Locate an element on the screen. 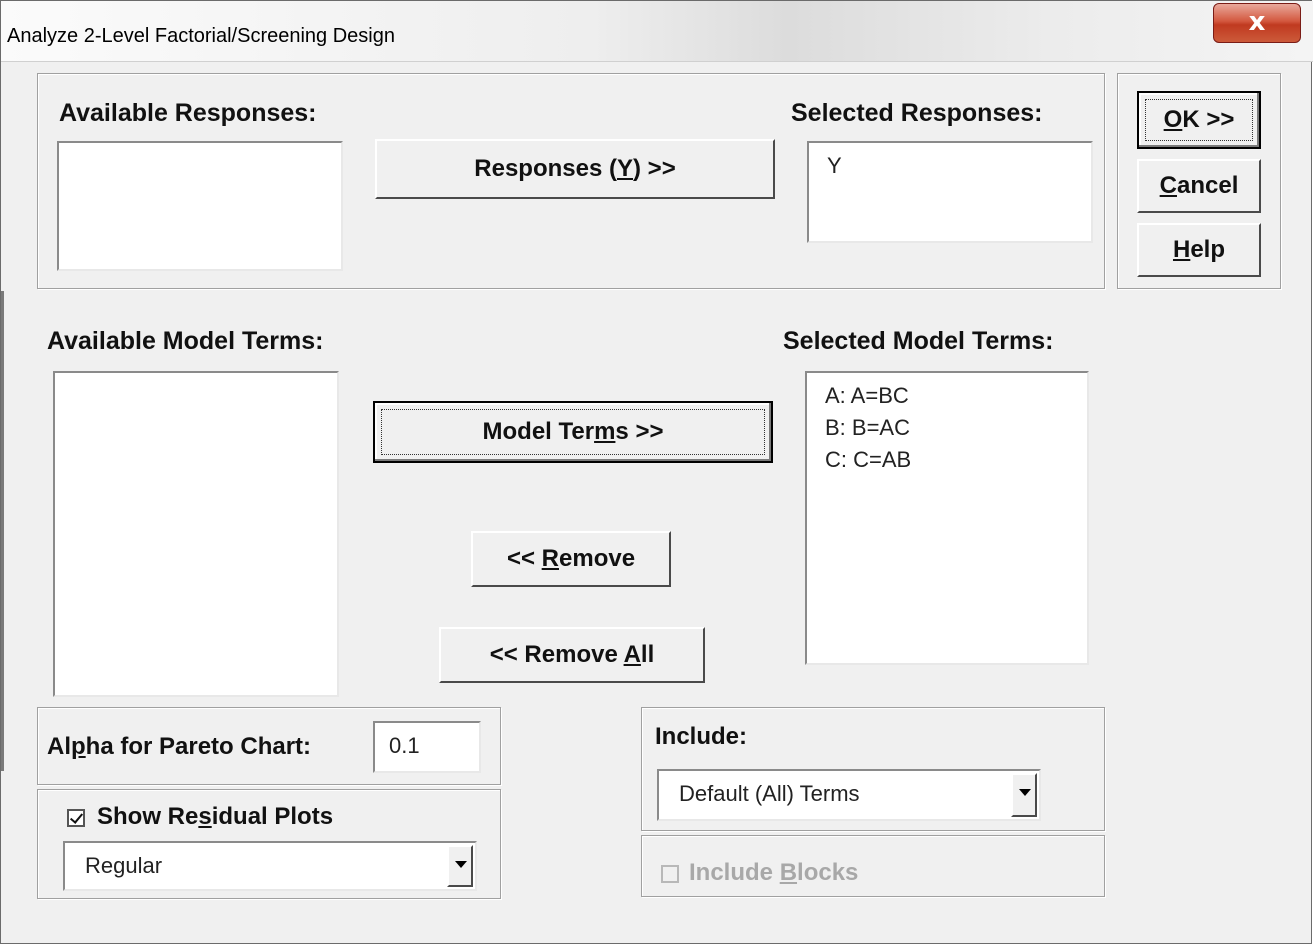  alpha-input: 0.1 is located at coordinates (427, 747).